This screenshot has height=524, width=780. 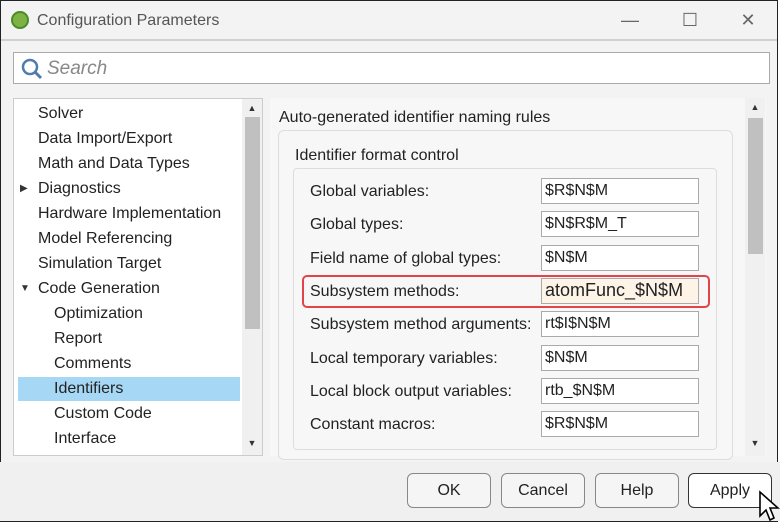 I want to click on tree-item: Interface, so click(x=129, y=439).